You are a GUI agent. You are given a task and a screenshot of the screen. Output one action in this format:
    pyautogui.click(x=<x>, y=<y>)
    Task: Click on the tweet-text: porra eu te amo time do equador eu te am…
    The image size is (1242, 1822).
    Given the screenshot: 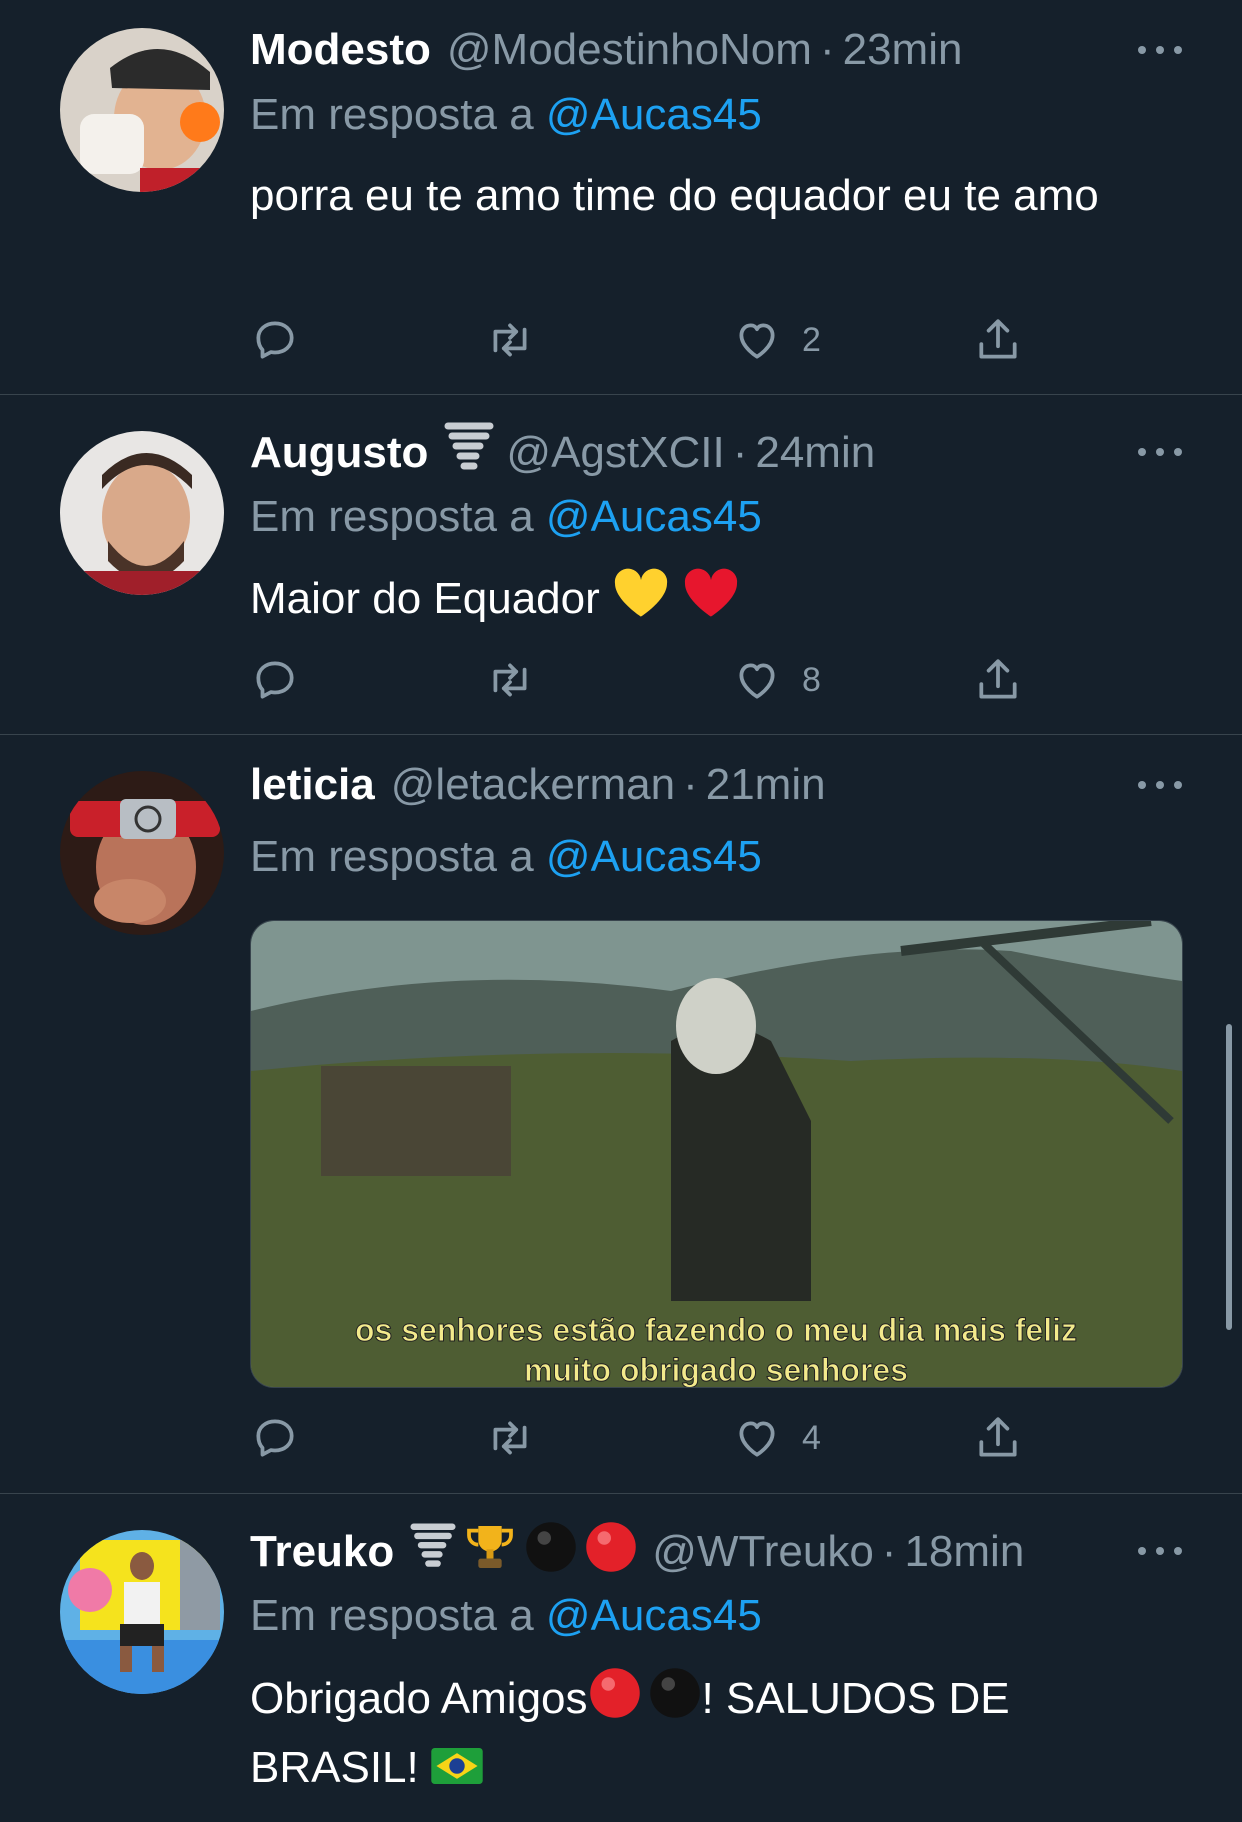 What is the action you would take?
    pyautogui.click(x=674, y=195)
    